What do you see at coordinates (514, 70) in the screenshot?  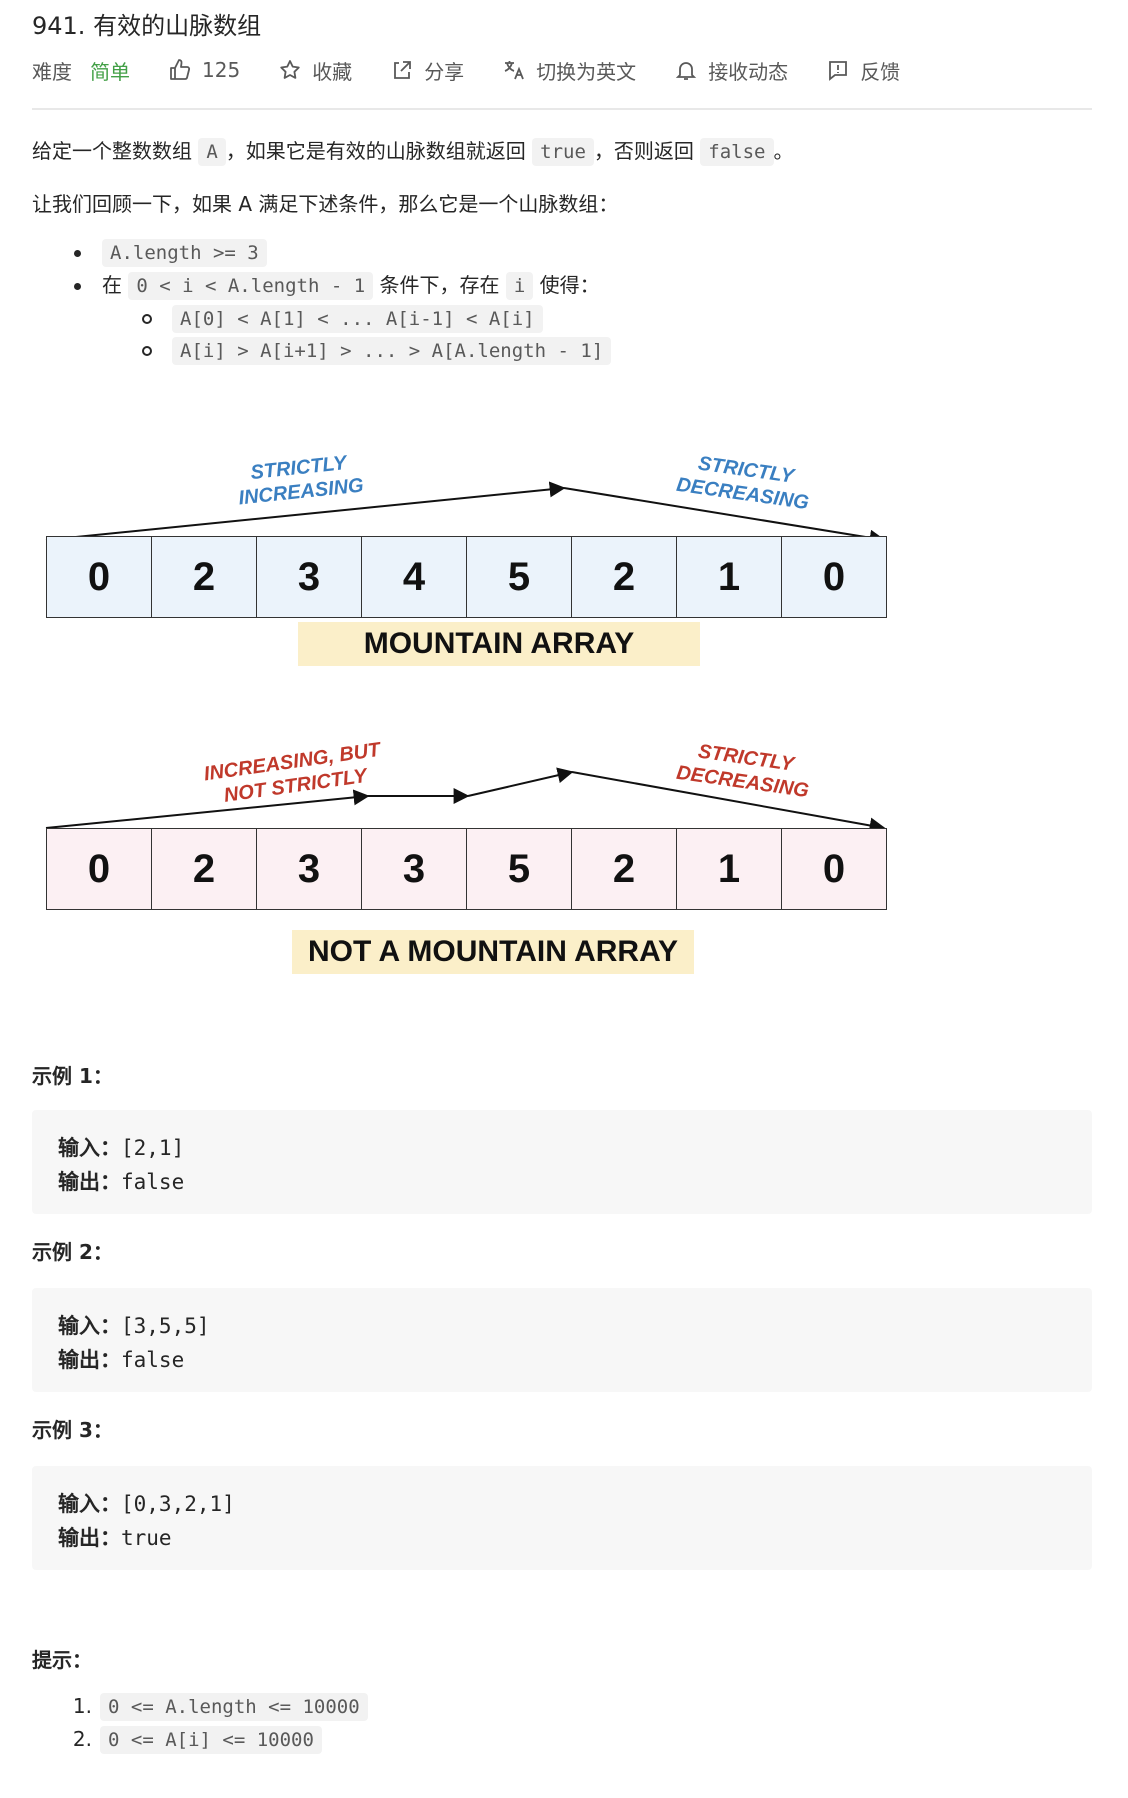 I see `translate-icon` at bounding box center [514, 70].